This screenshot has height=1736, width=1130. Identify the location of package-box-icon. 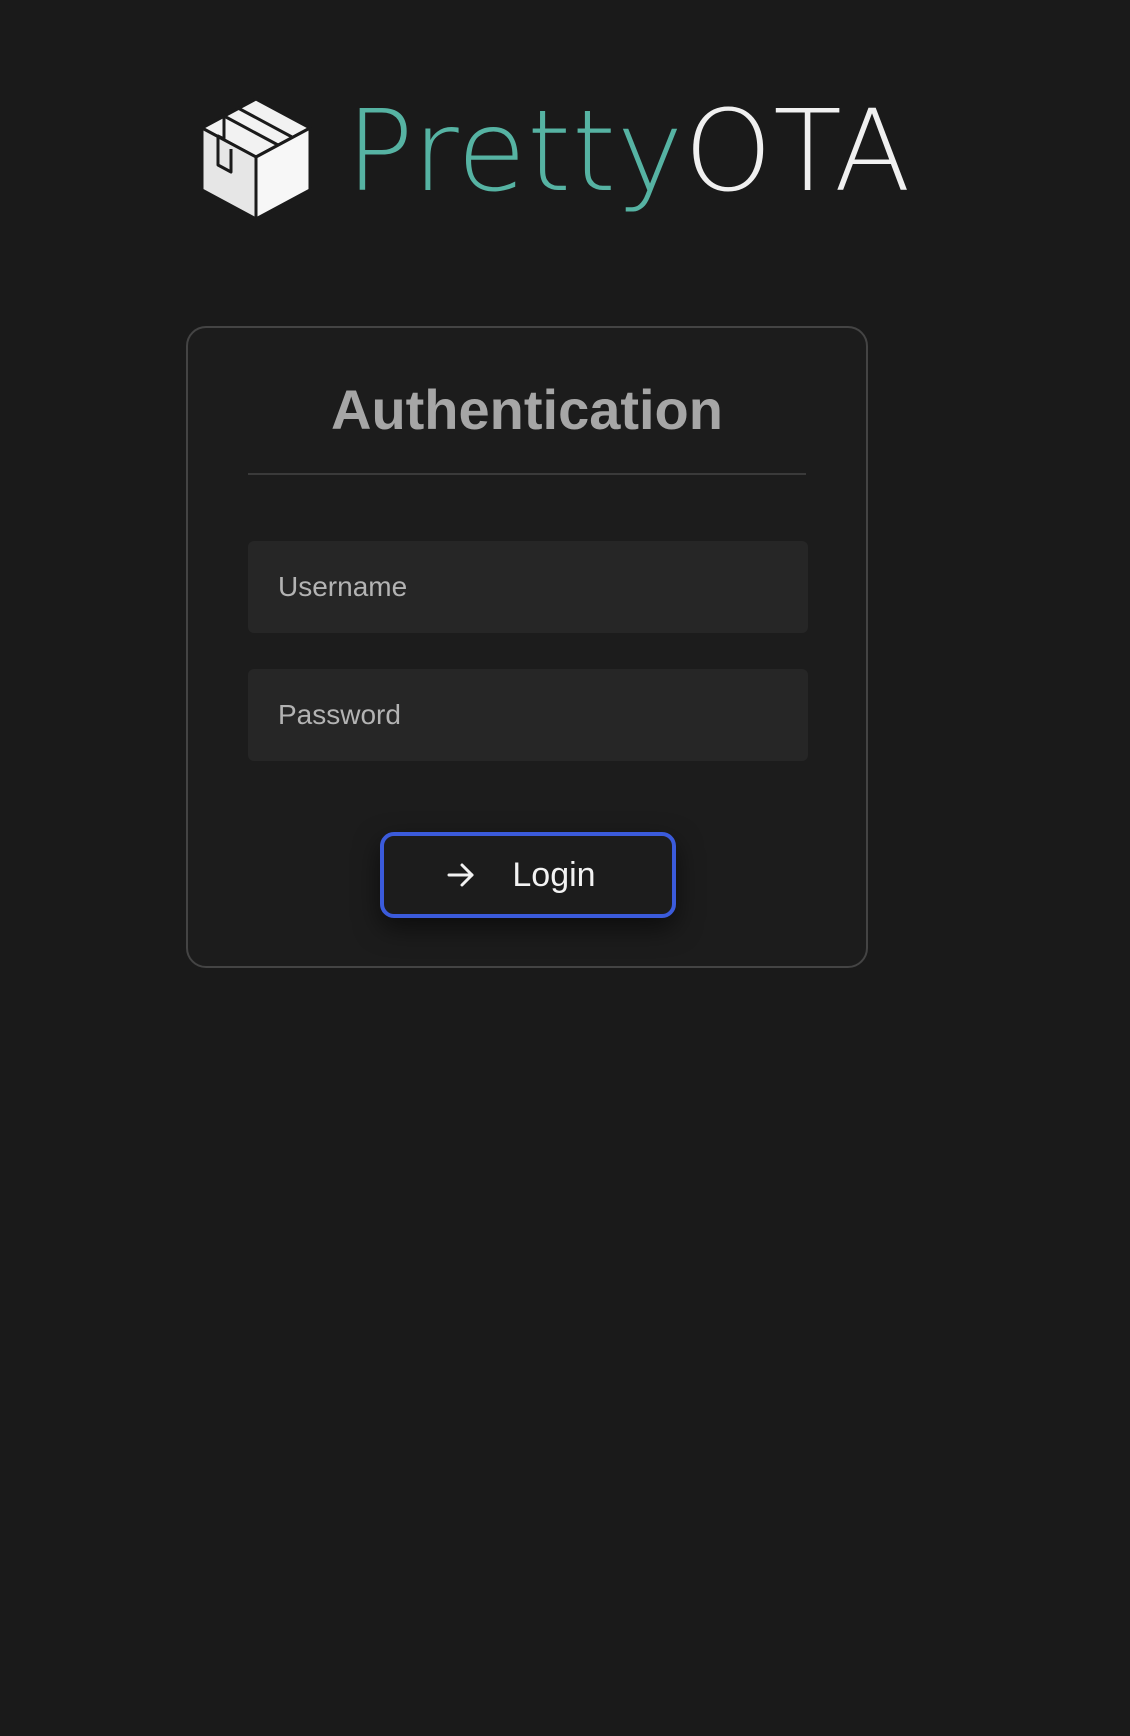
(256, 159).